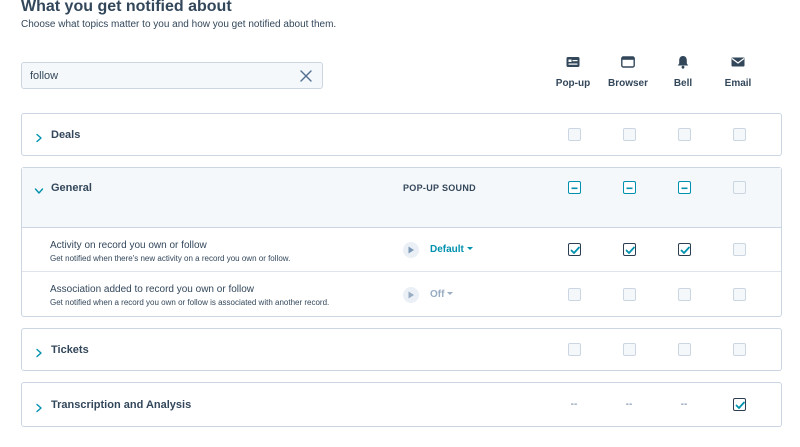 This screenshot has width=800, height=447. I want to click on sound-dropdown: Off, so click(442, 294).